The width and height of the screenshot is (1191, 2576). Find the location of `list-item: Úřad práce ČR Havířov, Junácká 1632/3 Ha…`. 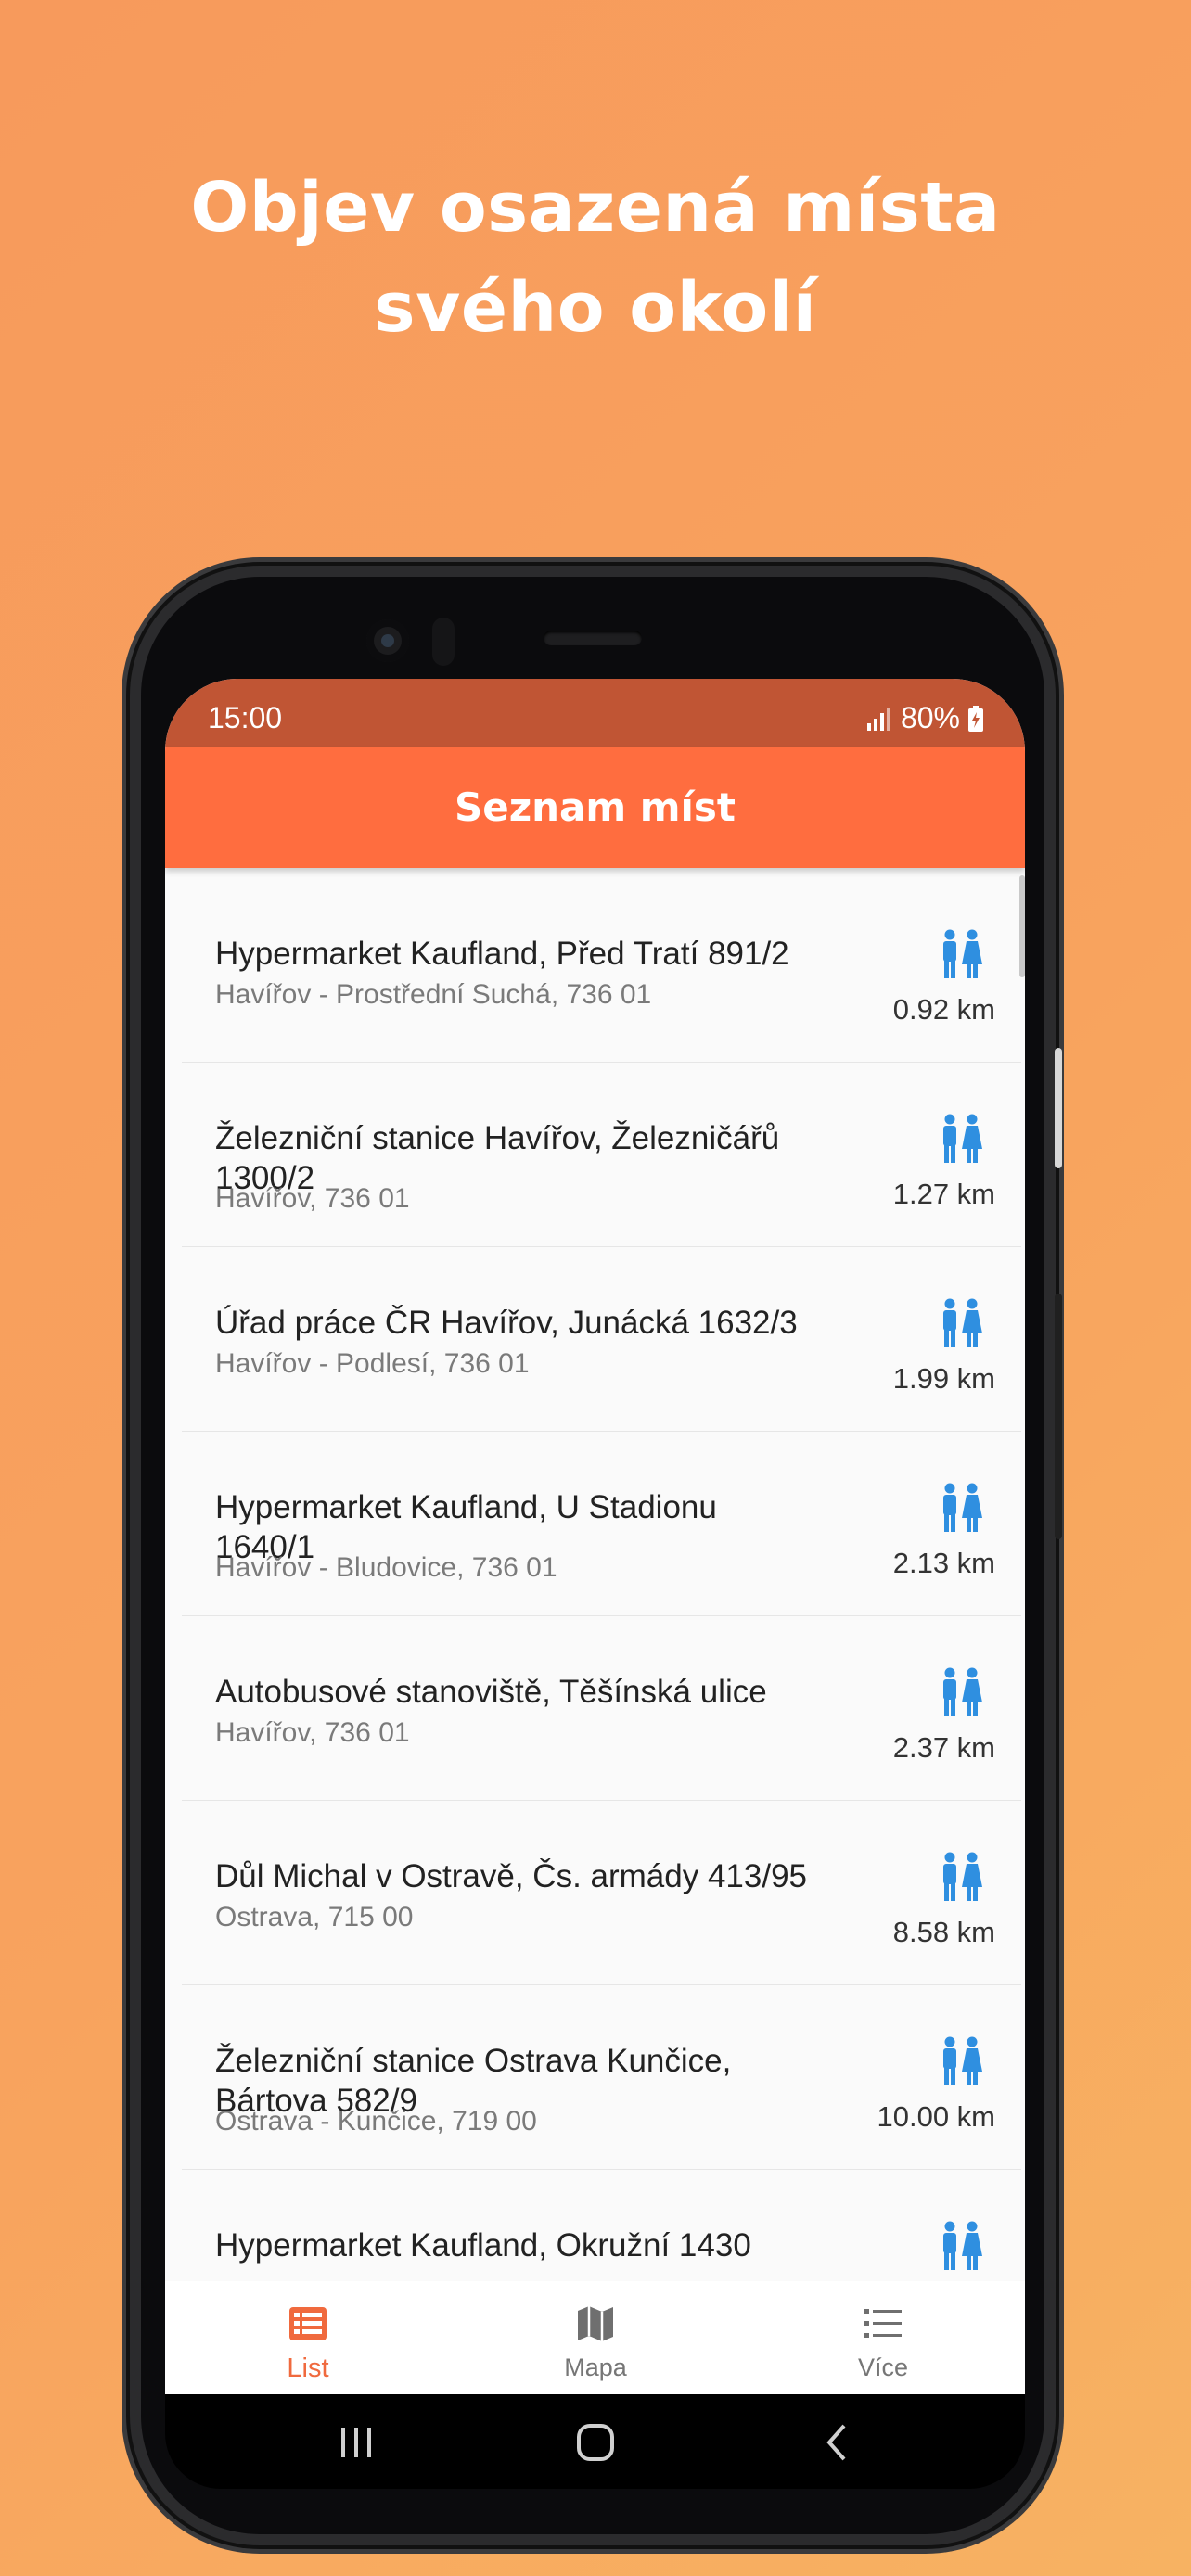

list-item: Úřad práce ČR Havířov, Junácká 1632/3 Ha… is located at coordinates (601, 1339).